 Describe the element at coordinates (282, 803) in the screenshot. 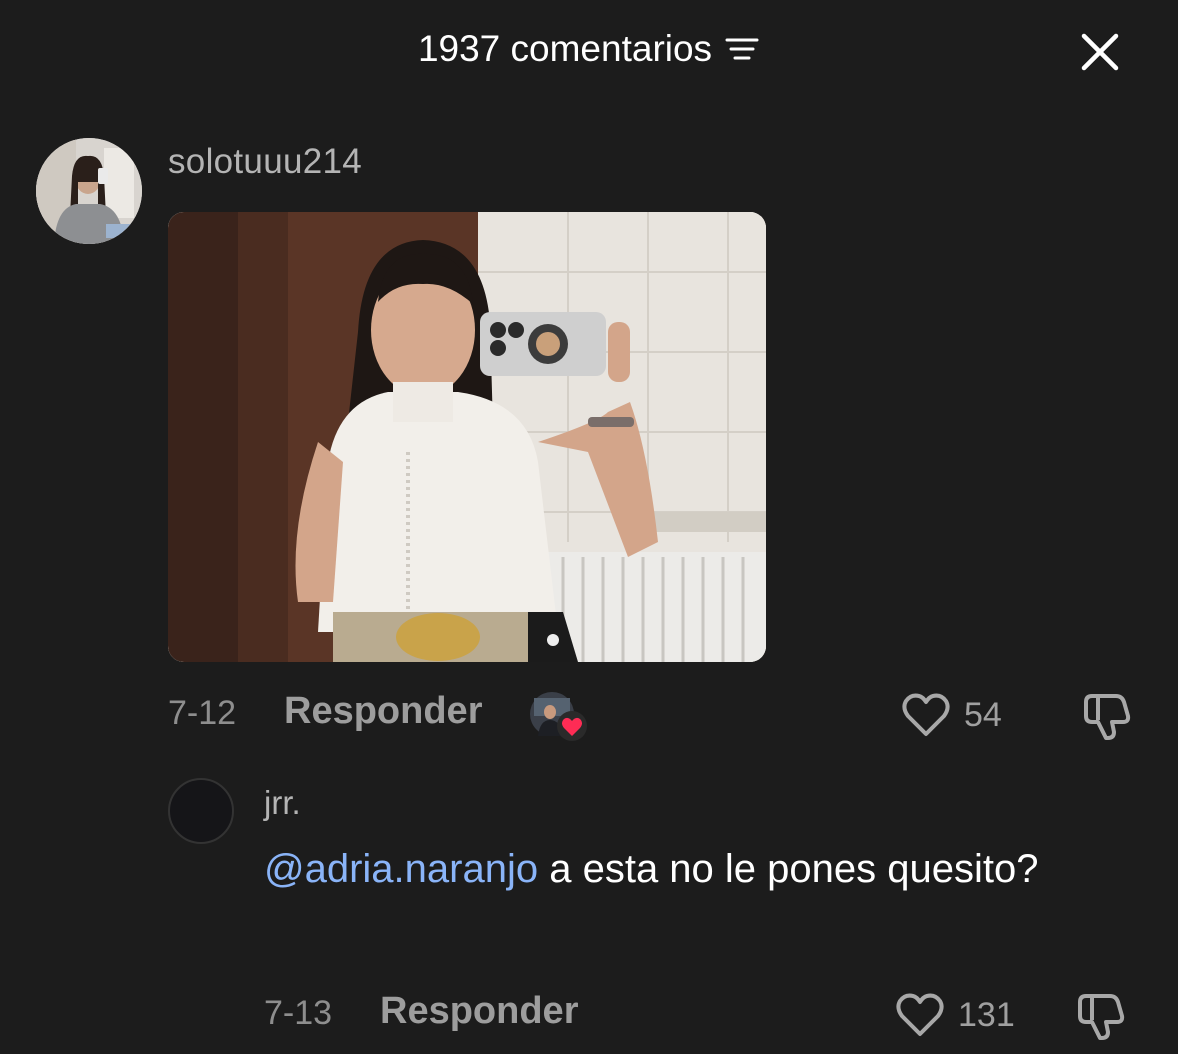

I see `comment-username: jrr.` at that location.